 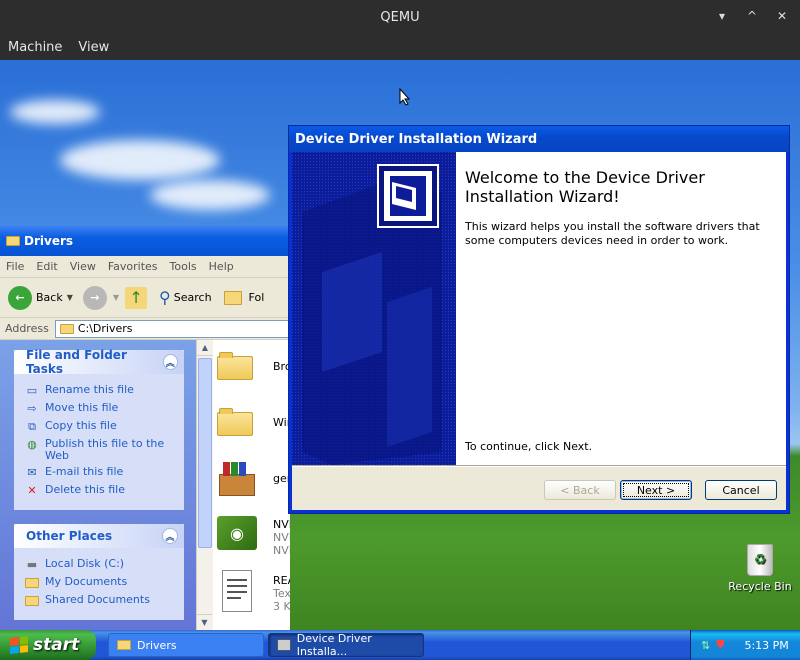 I want to click on task-copy: ⧉ Copy this file, so click(x=104, y=427).